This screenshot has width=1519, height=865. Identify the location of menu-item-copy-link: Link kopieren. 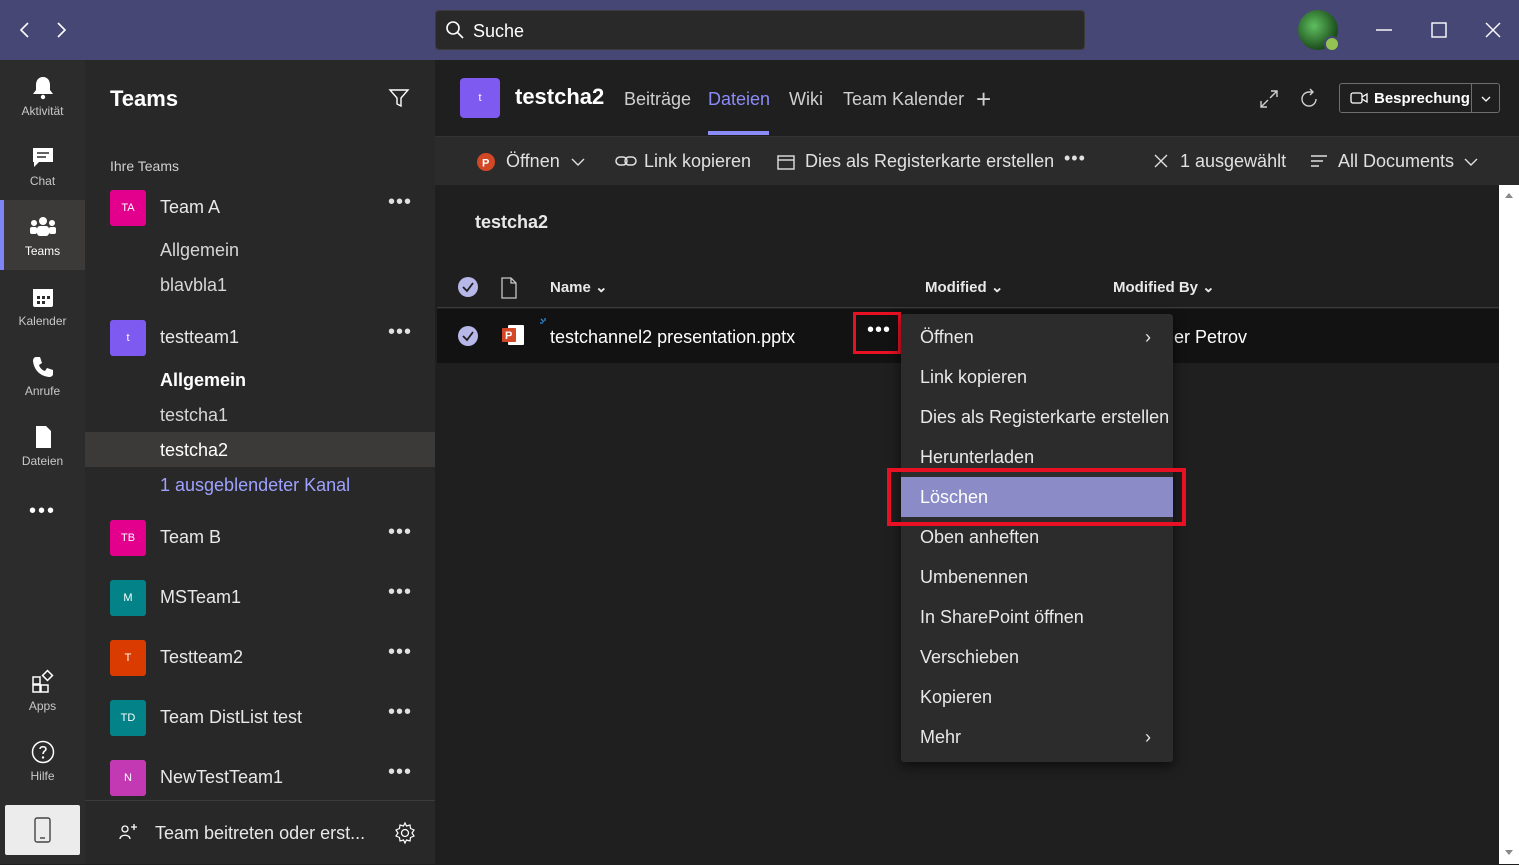
(1037, 377).